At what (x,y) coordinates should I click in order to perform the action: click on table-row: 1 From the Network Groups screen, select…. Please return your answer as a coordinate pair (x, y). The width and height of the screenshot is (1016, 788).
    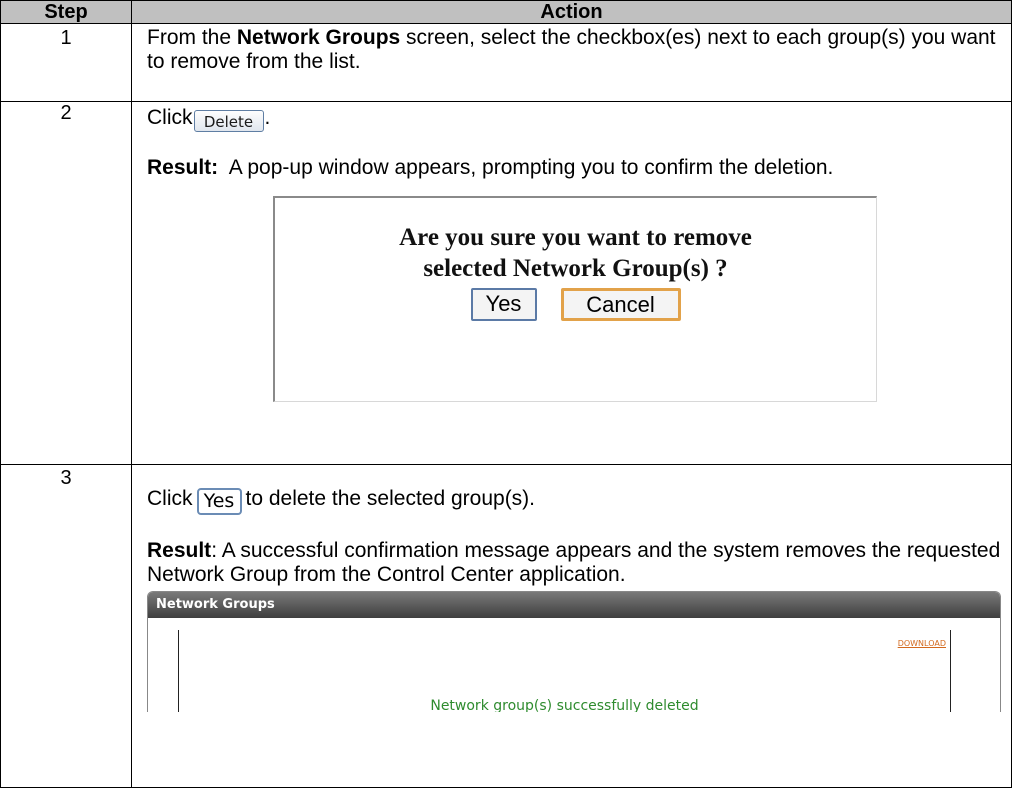
    Looking at the image, I should click on (506, 62).